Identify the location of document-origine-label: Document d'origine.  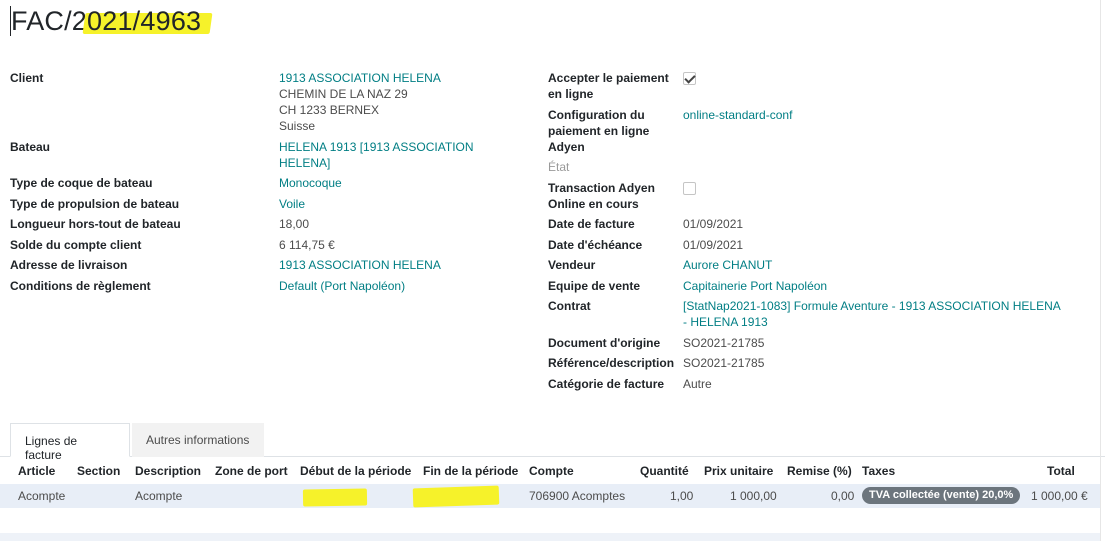
(604, 343).